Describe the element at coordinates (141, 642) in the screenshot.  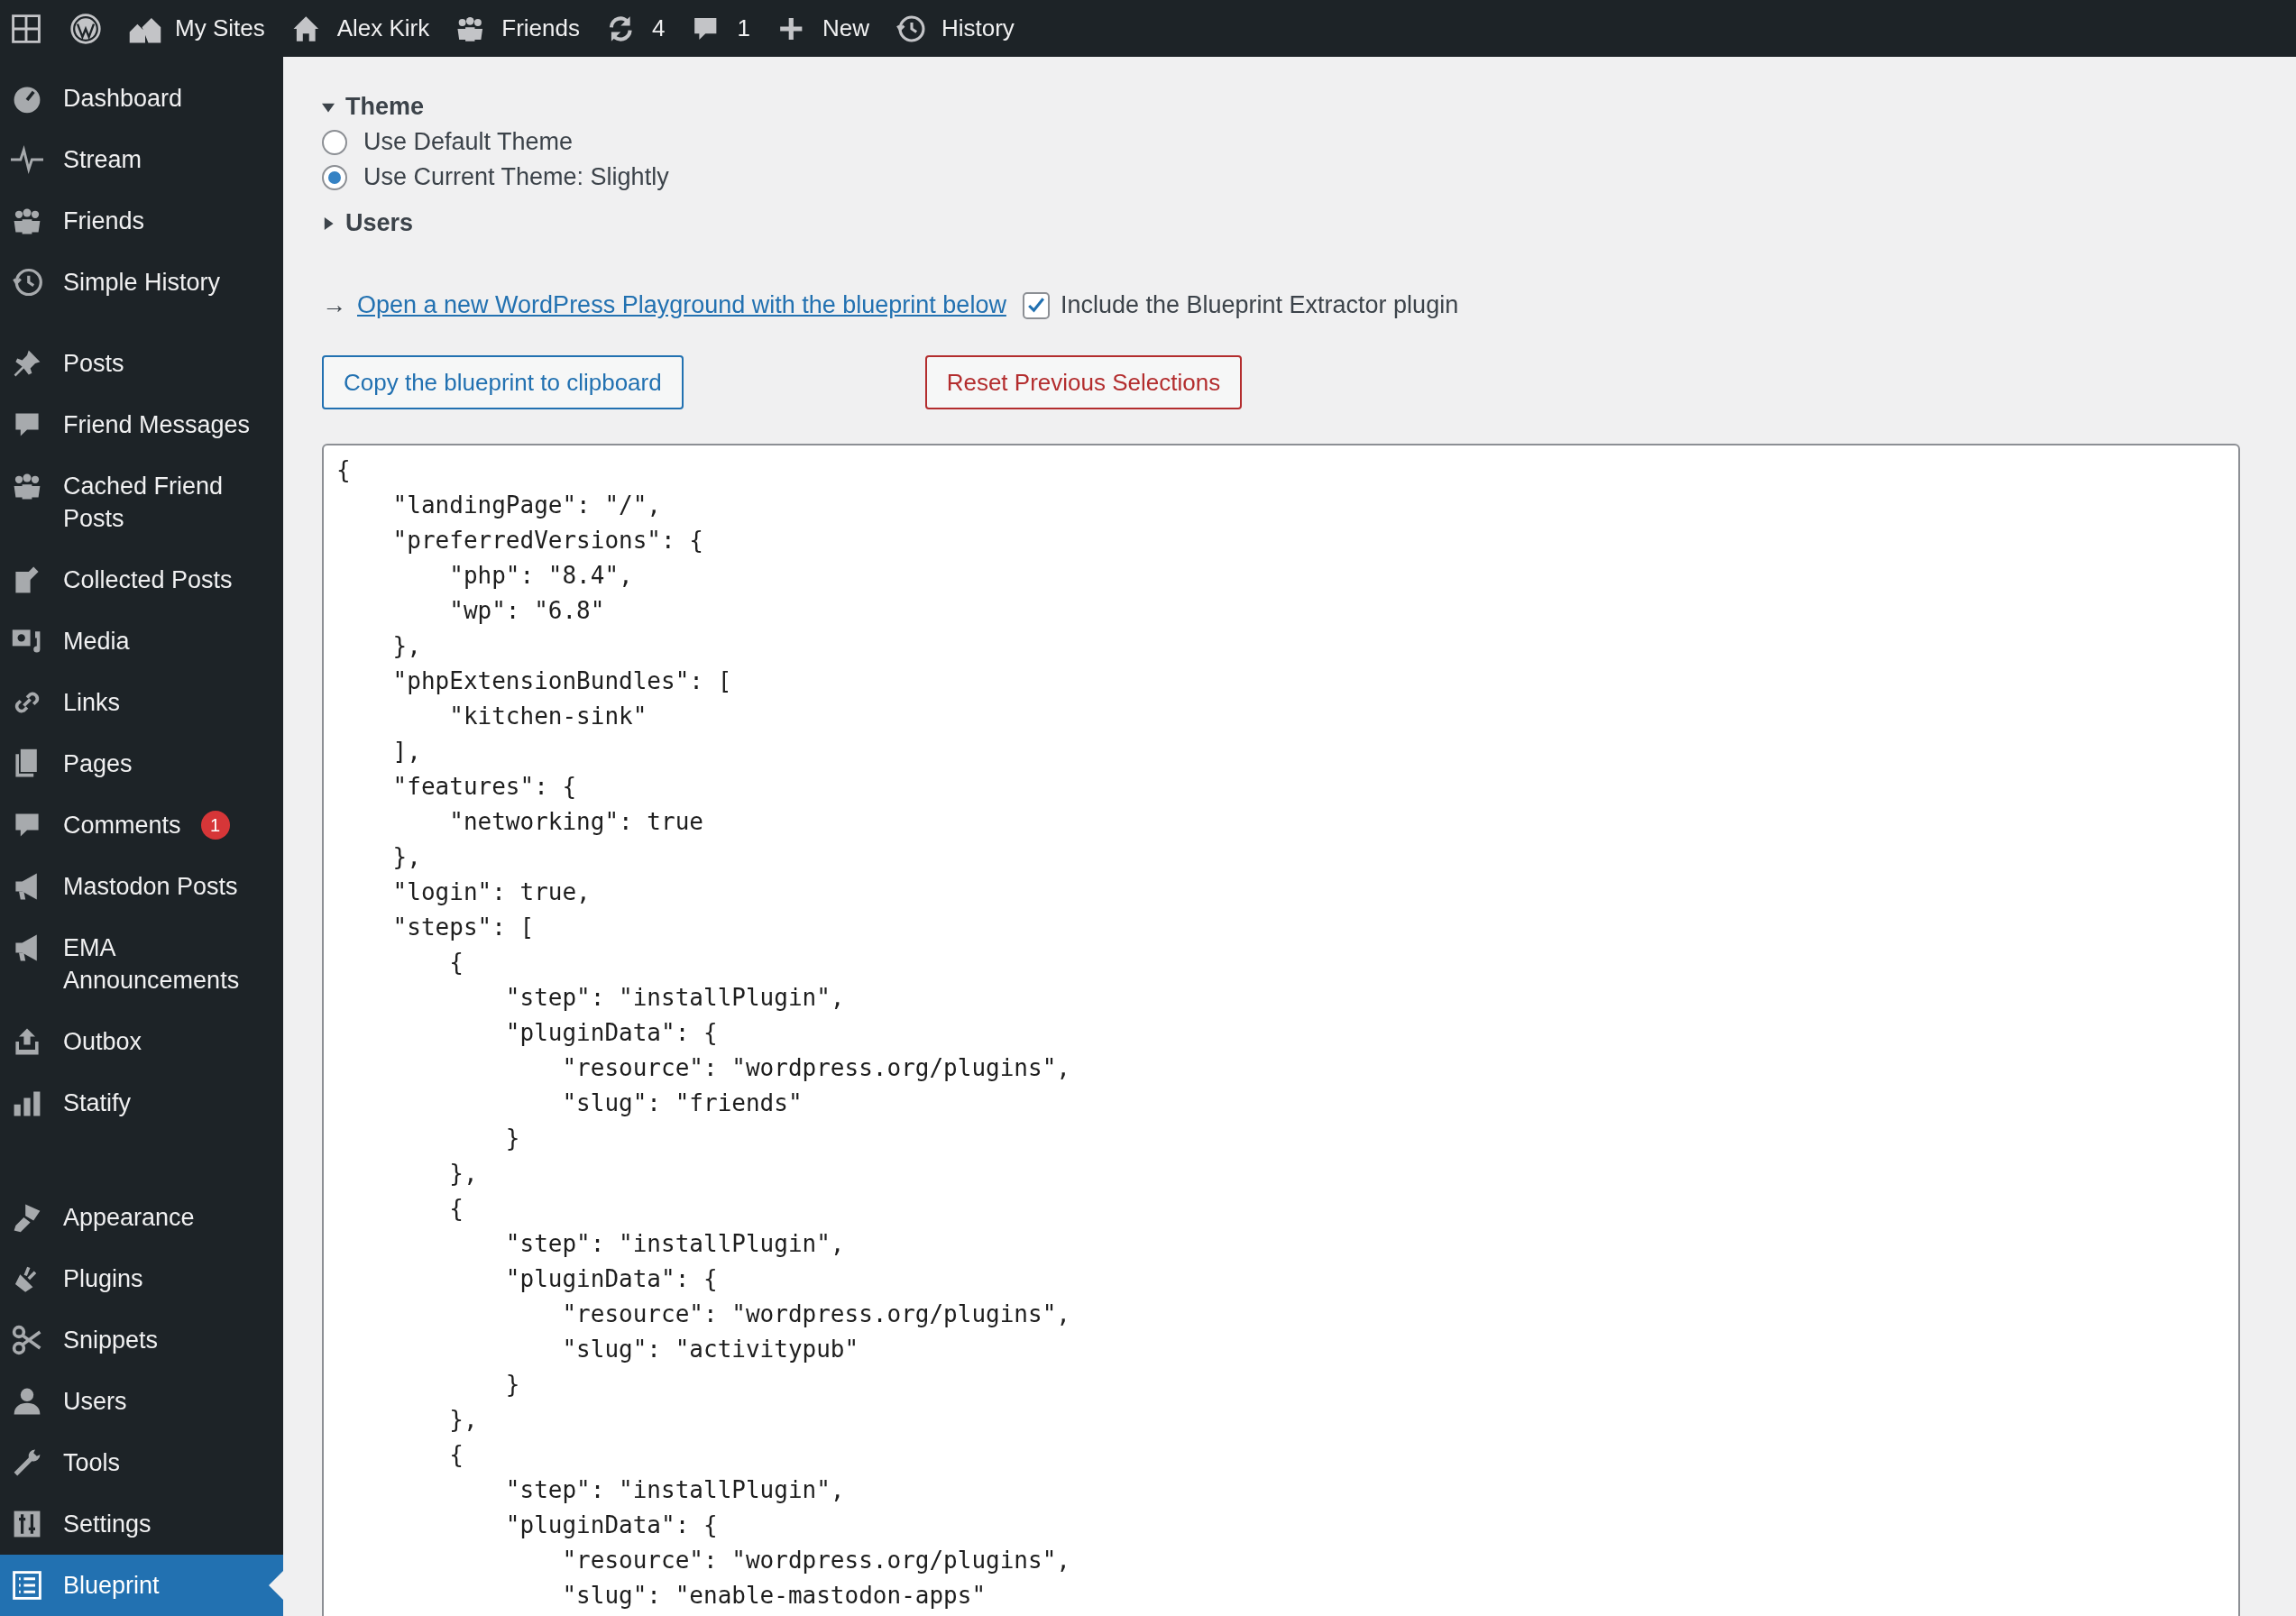
I see `menu-item: Media` at that location.